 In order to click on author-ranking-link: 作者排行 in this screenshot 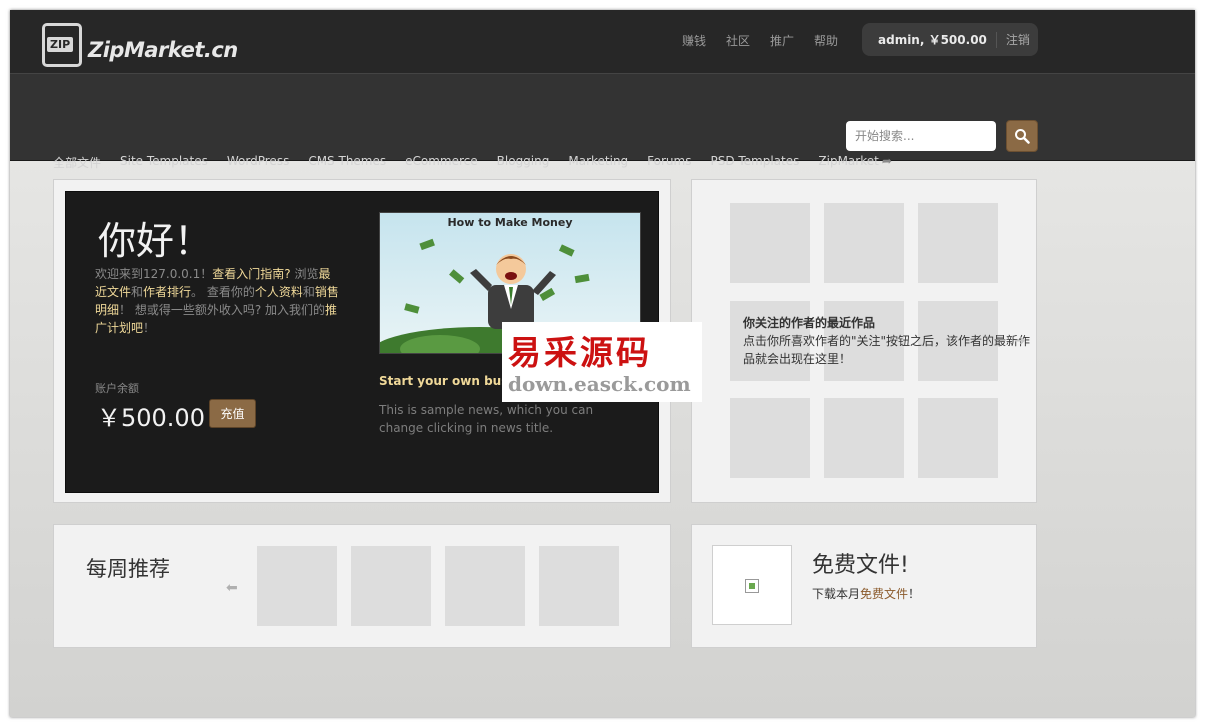, I will do `click(167, 292)`.